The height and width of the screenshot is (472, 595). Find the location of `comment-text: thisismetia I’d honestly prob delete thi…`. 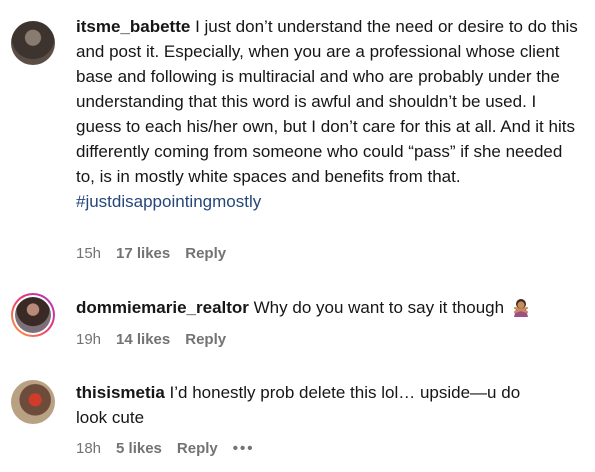

comment-text: thisismetia I’d honestly prob delete thi… is located at coordinates (316, 405).